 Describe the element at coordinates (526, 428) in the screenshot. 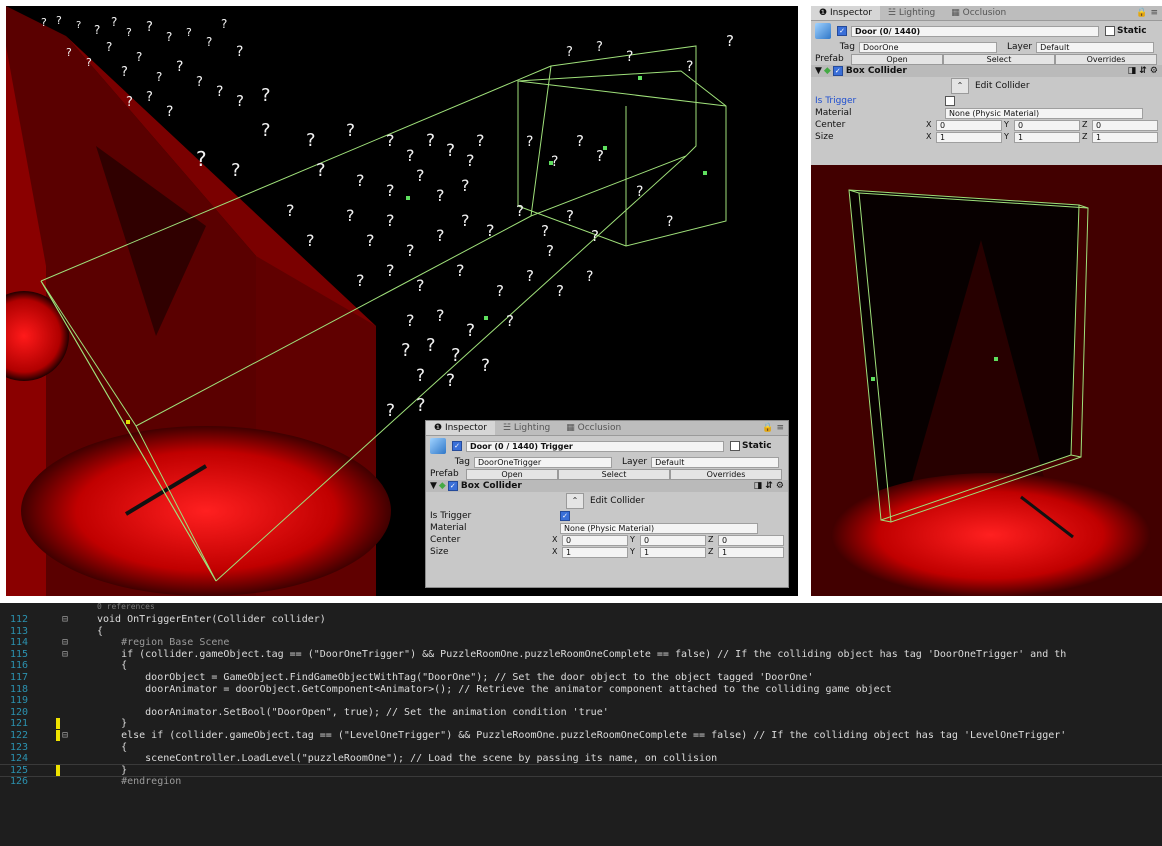

I see `tab-lighting-small: ☱ Lighting` at that location.